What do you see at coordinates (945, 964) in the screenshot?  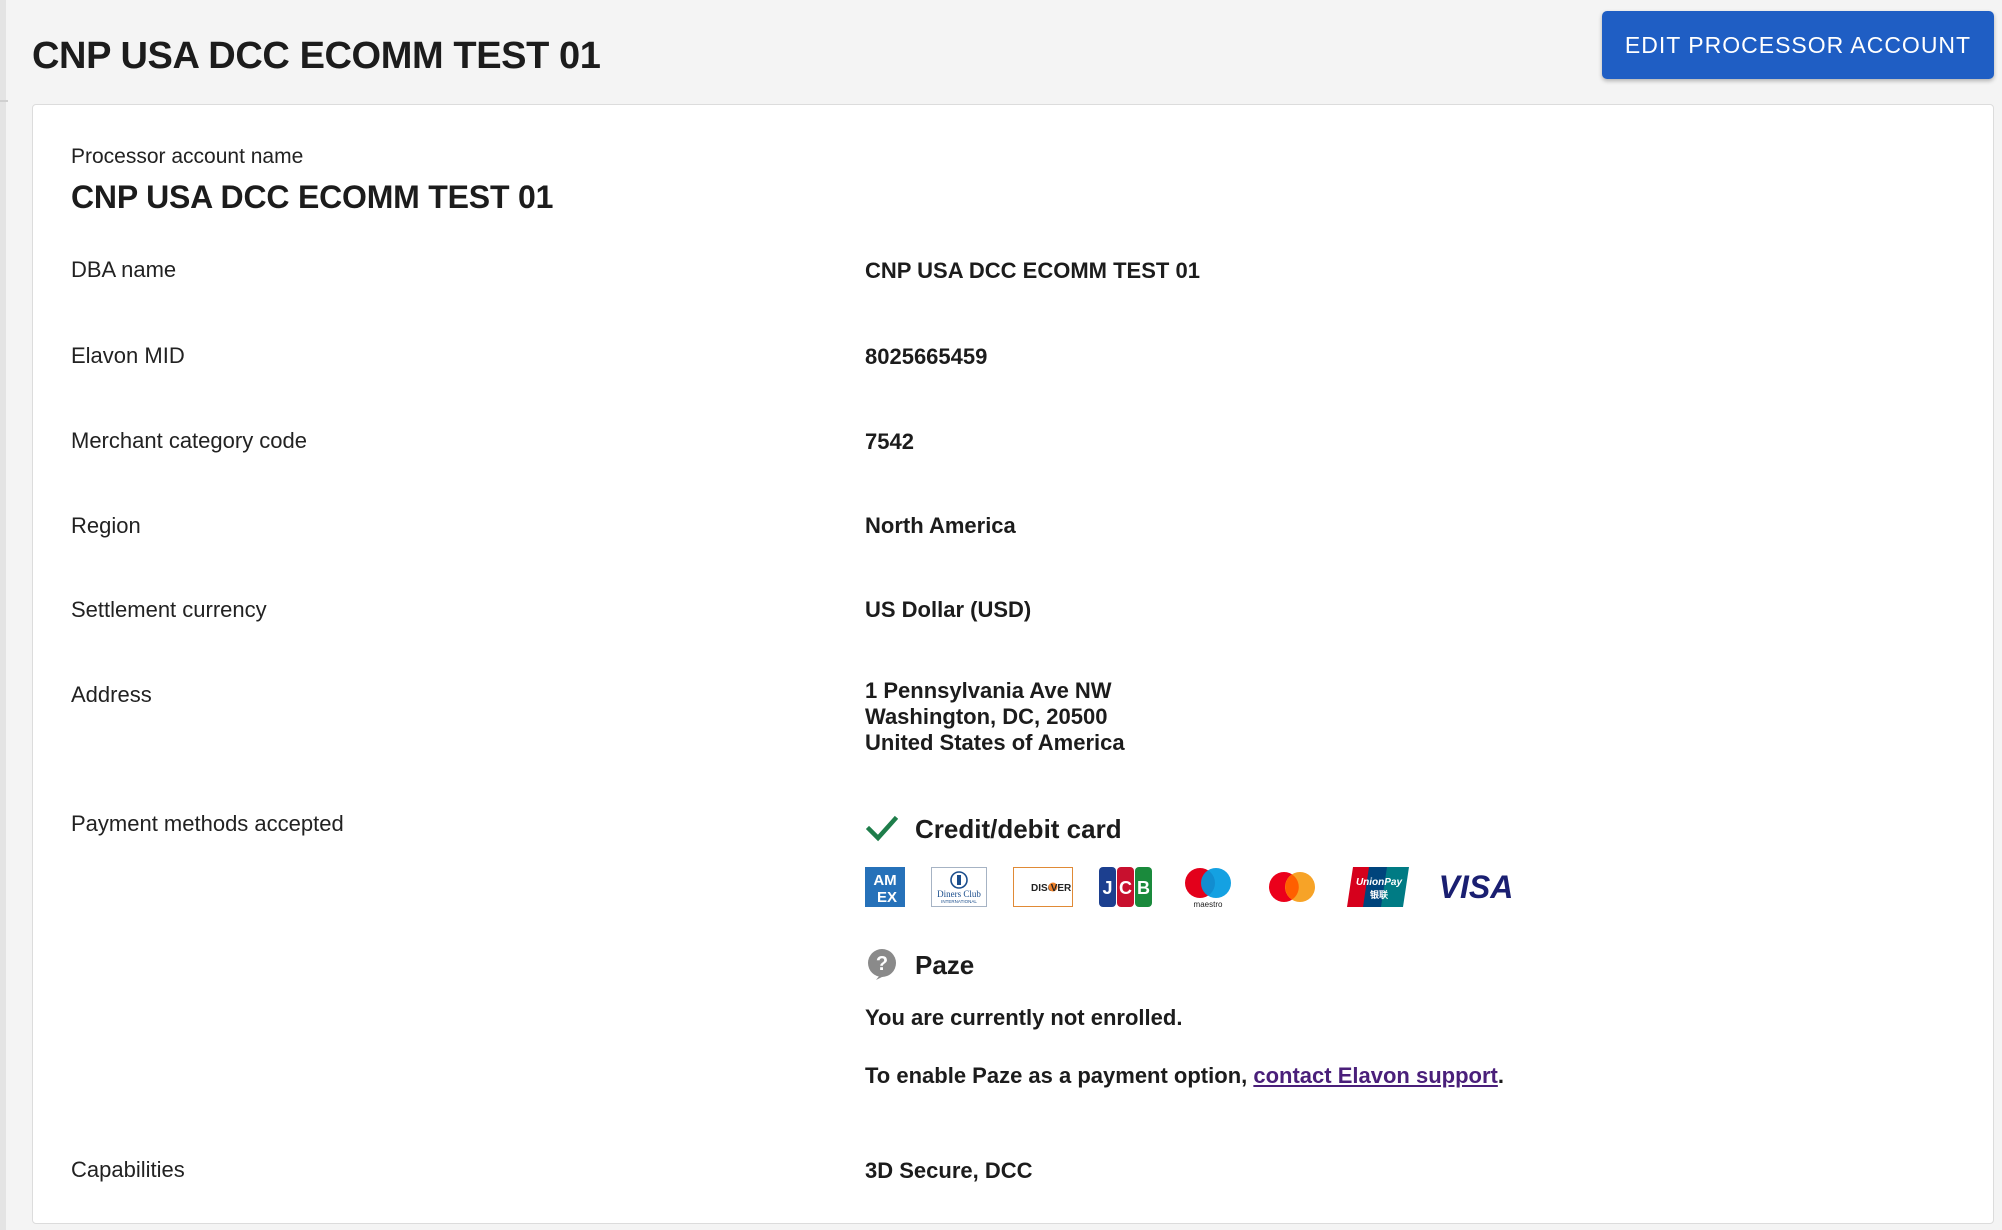 I see `paze-title: Paze` at bounding box center [945, 964].